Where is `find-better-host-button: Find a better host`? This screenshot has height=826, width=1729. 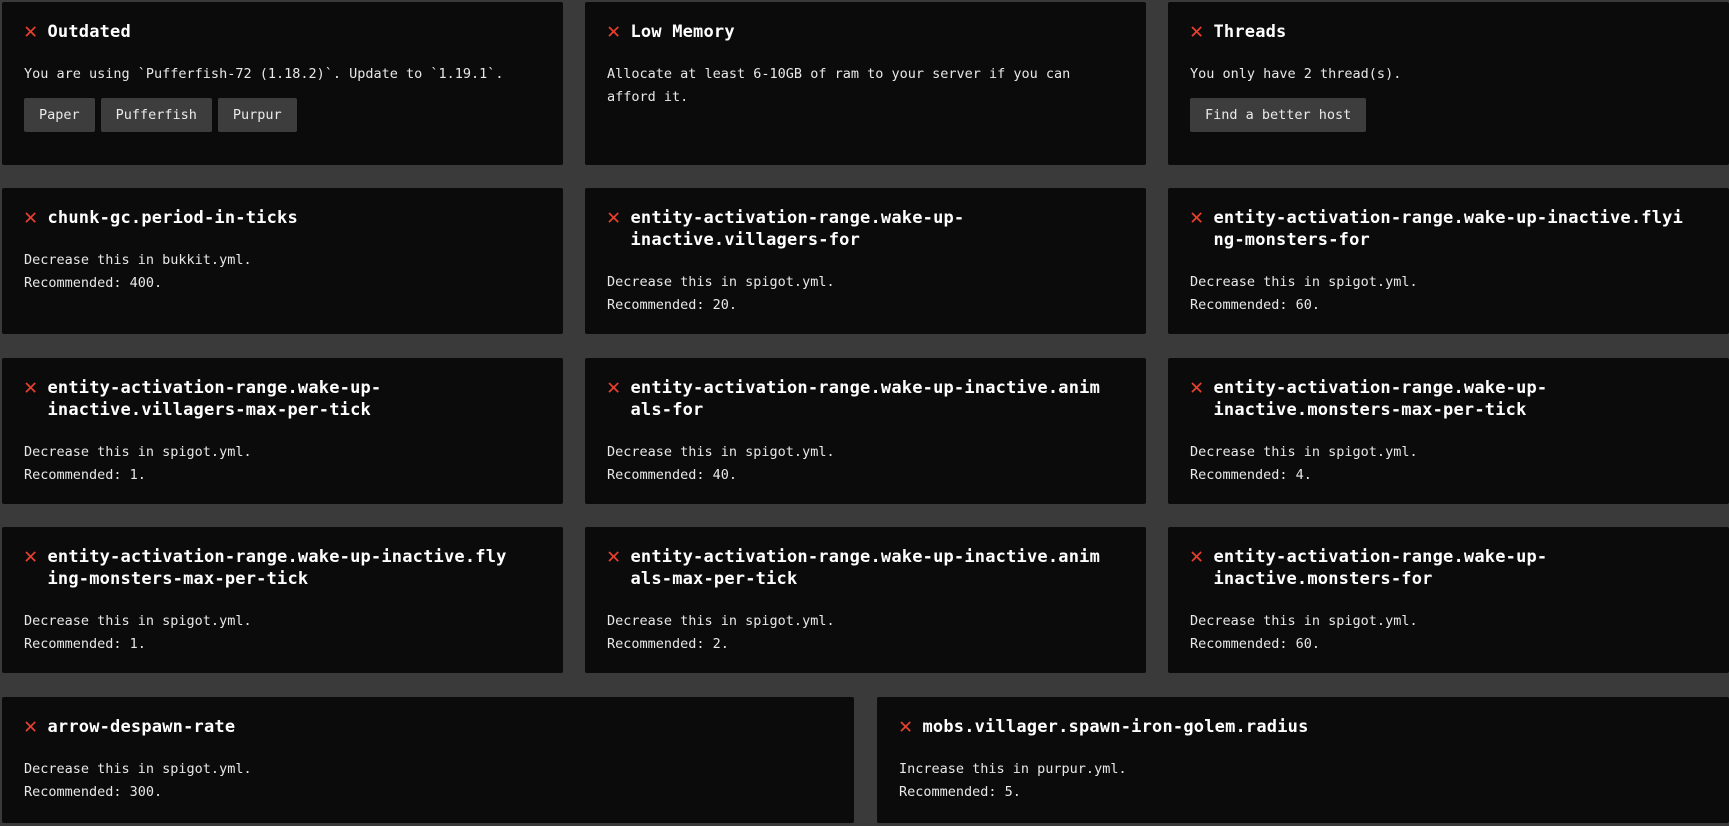 find-better-host-button: Find a better host is located at coordinates (1278, 115).